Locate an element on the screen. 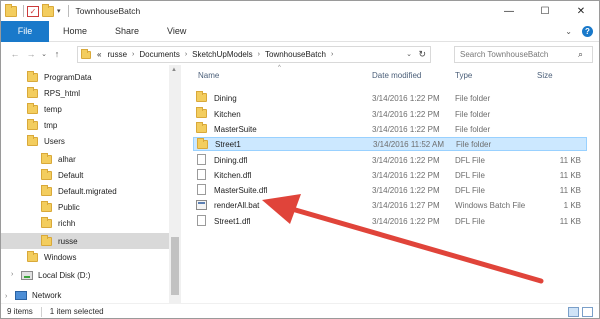 The height and width of the screenshot is (319, 600). file-name: MasterSuite.dfl is located at coordinates (241, 190).